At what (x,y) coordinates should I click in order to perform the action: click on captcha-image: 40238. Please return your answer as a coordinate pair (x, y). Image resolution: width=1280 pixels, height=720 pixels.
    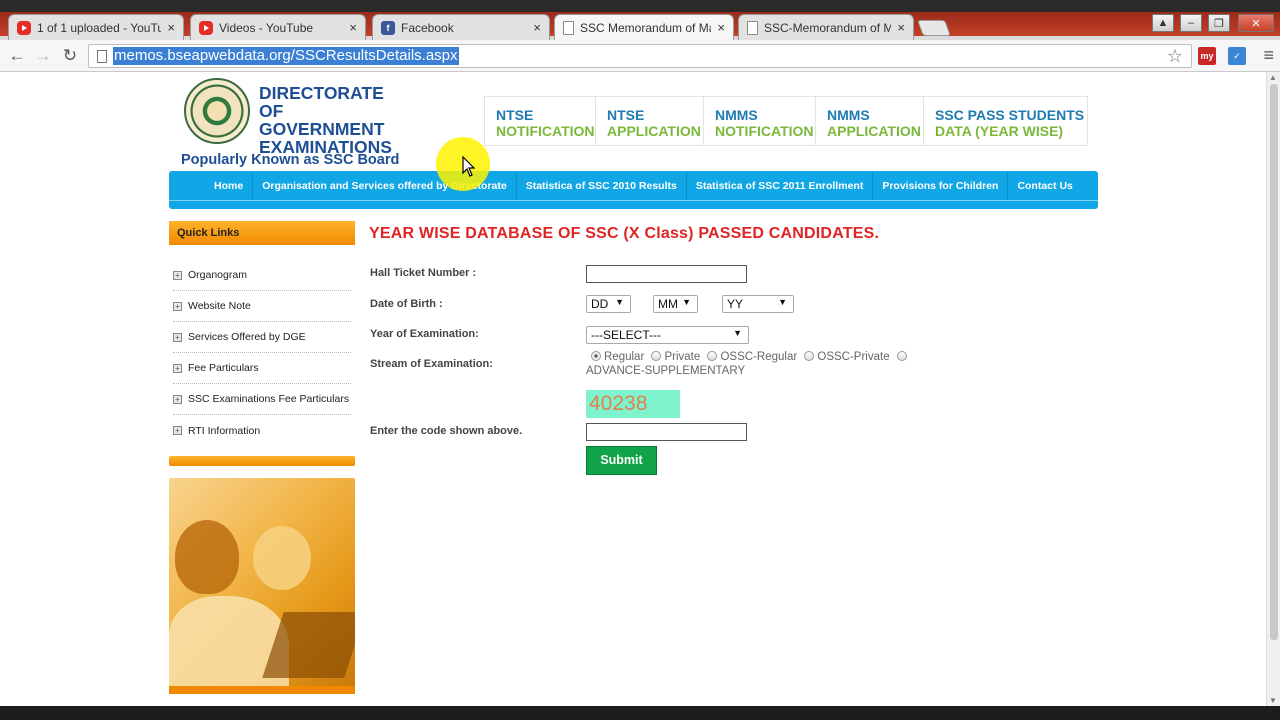
    Looking at the image, I should click on (633, 404).